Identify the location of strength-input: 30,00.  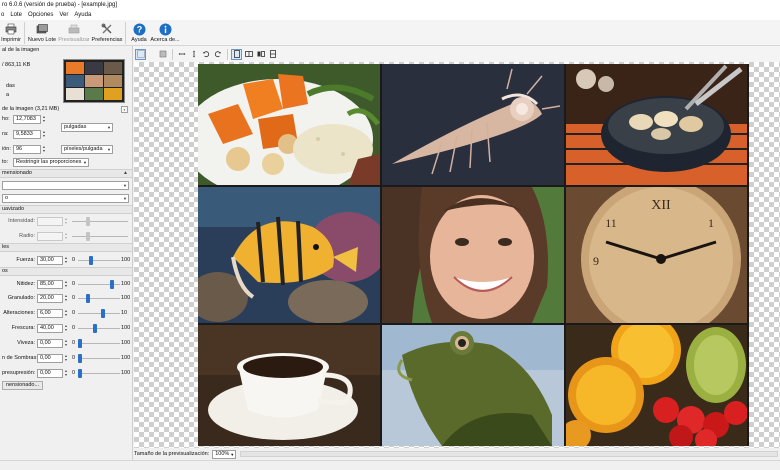
(50, 260).